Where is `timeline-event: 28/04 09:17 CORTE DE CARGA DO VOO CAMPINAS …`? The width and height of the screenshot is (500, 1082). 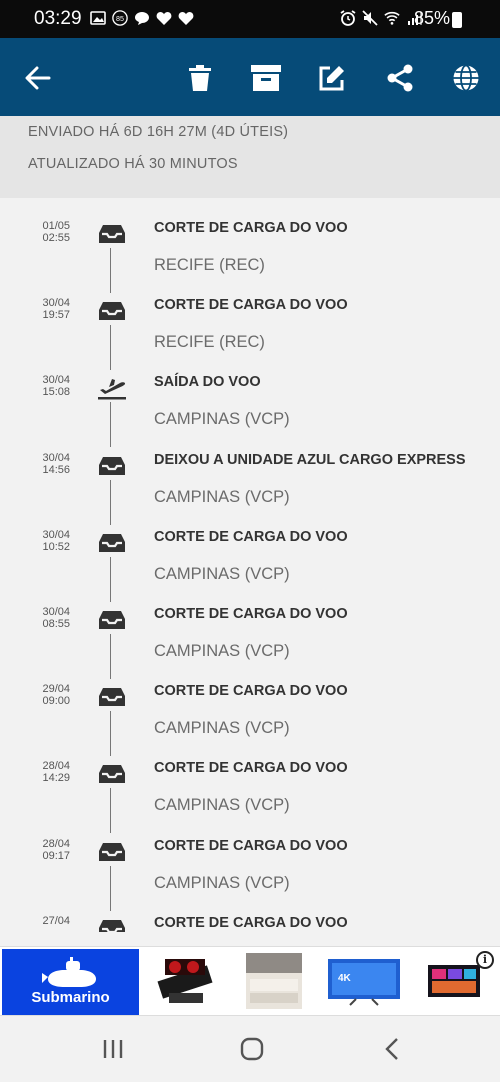 timeline-event: 28/04 09:17 CORTE DE CARGA DO VOO CAMPINAS … is located at coordinates (250, 863).